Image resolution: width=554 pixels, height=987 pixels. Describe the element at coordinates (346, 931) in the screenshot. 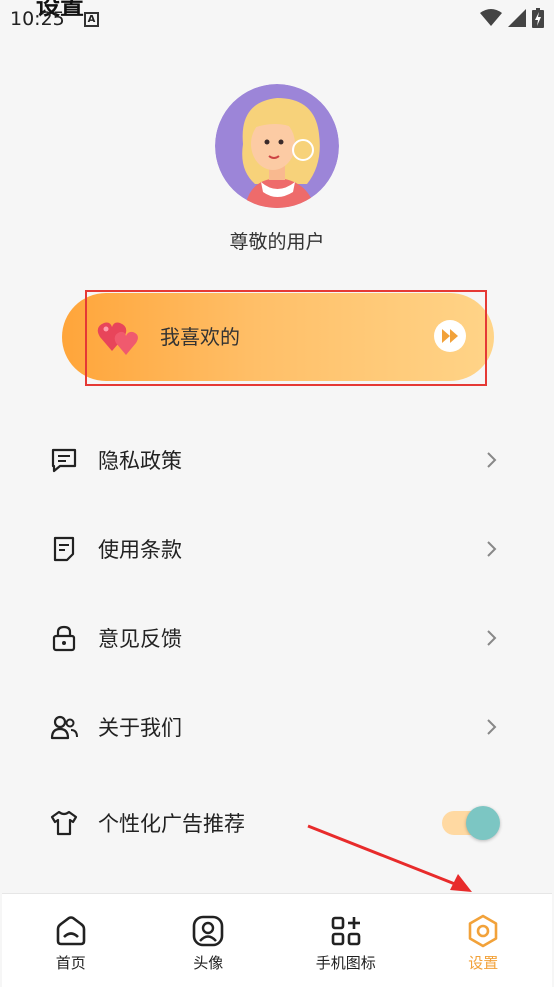

I see `grid-plus-icon` at that location.